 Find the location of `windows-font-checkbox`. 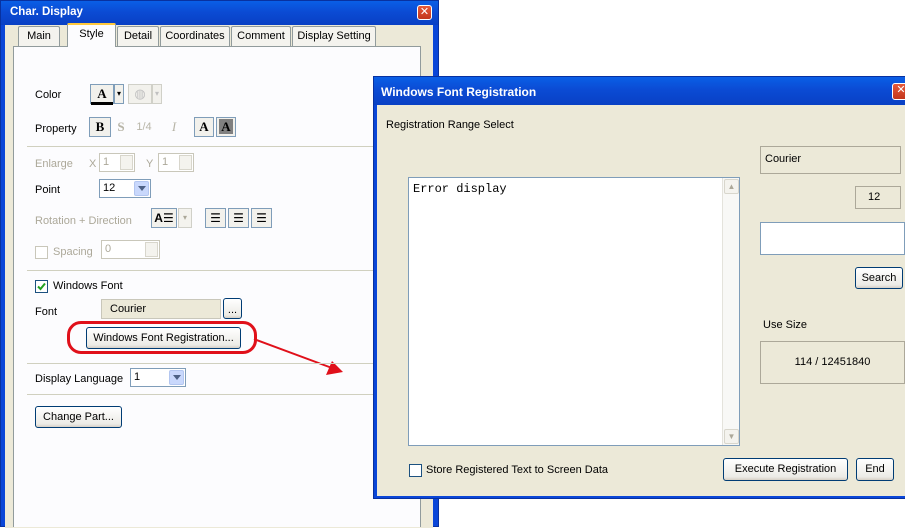

windows-font-checkbox is located at coordinates (41, 286).